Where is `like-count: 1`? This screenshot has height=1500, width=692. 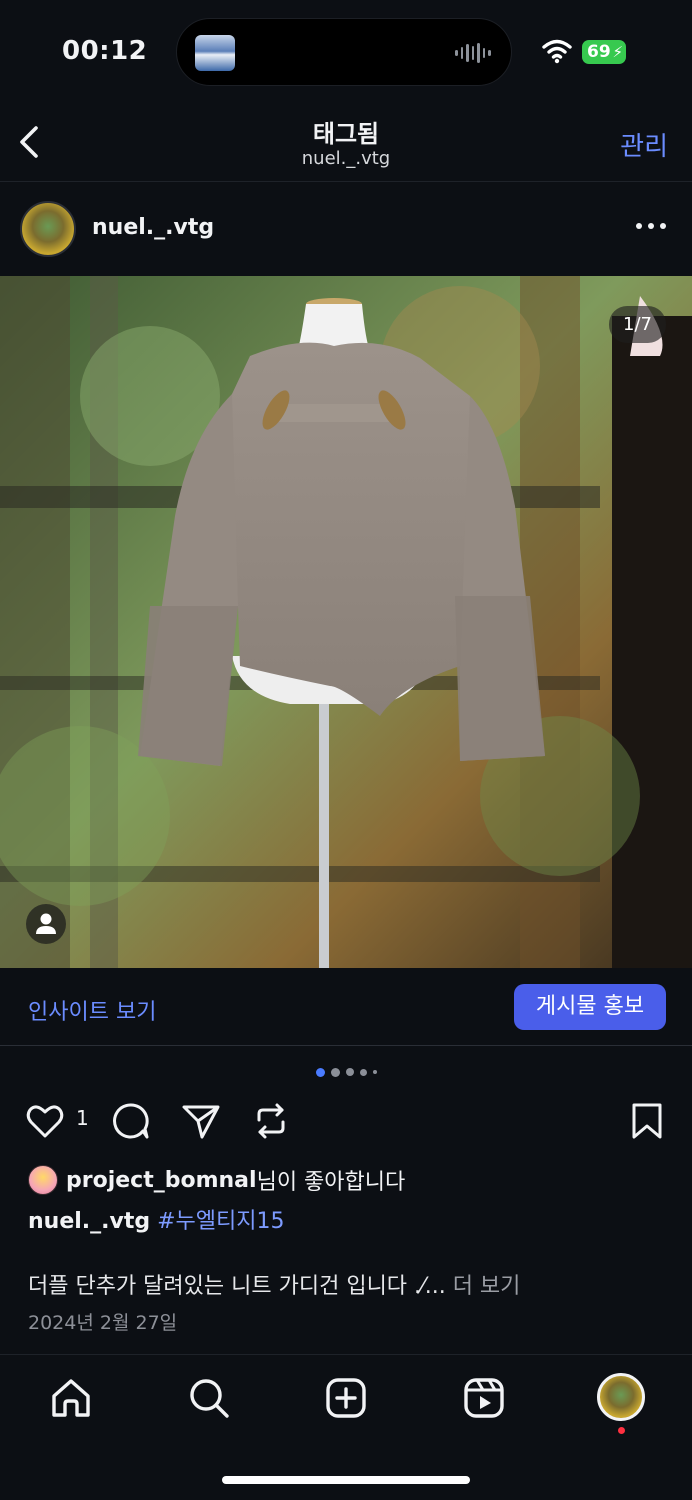 like-count: 1 is located at coordinates (82, 1118).